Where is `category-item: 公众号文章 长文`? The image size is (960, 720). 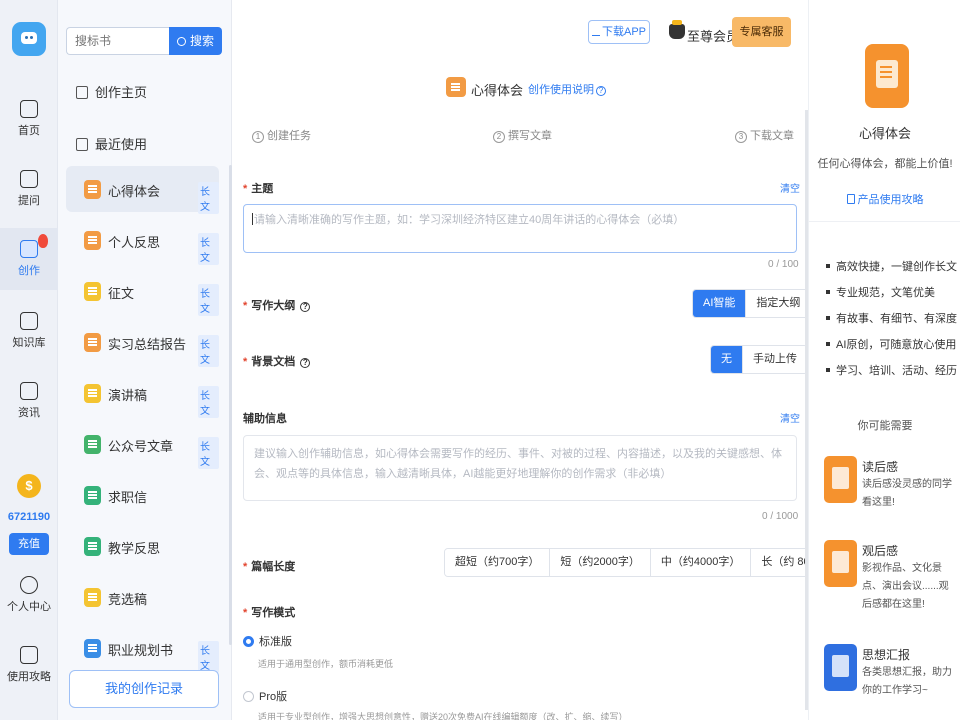
category-item: 公众号文章 长文 is located at coordinates (142, 445).